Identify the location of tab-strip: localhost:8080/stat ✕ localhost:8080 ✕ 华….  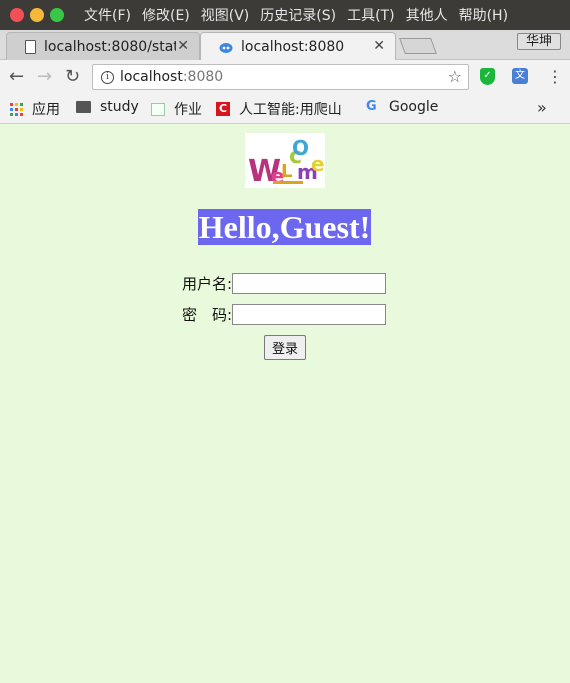
(285, 45).